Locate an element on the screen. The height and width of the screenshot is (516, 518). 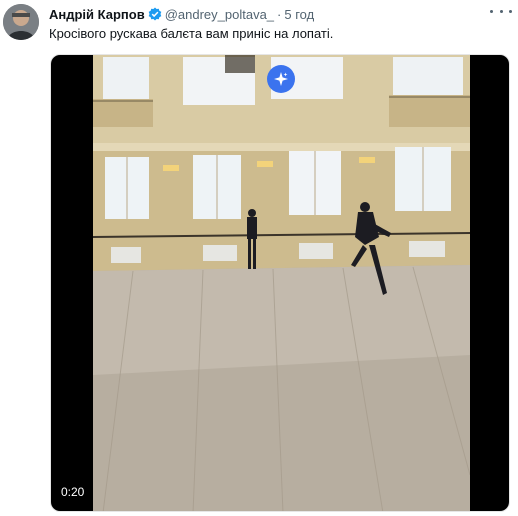
video-duration: 0:20 is located at coordinates (73, 492).